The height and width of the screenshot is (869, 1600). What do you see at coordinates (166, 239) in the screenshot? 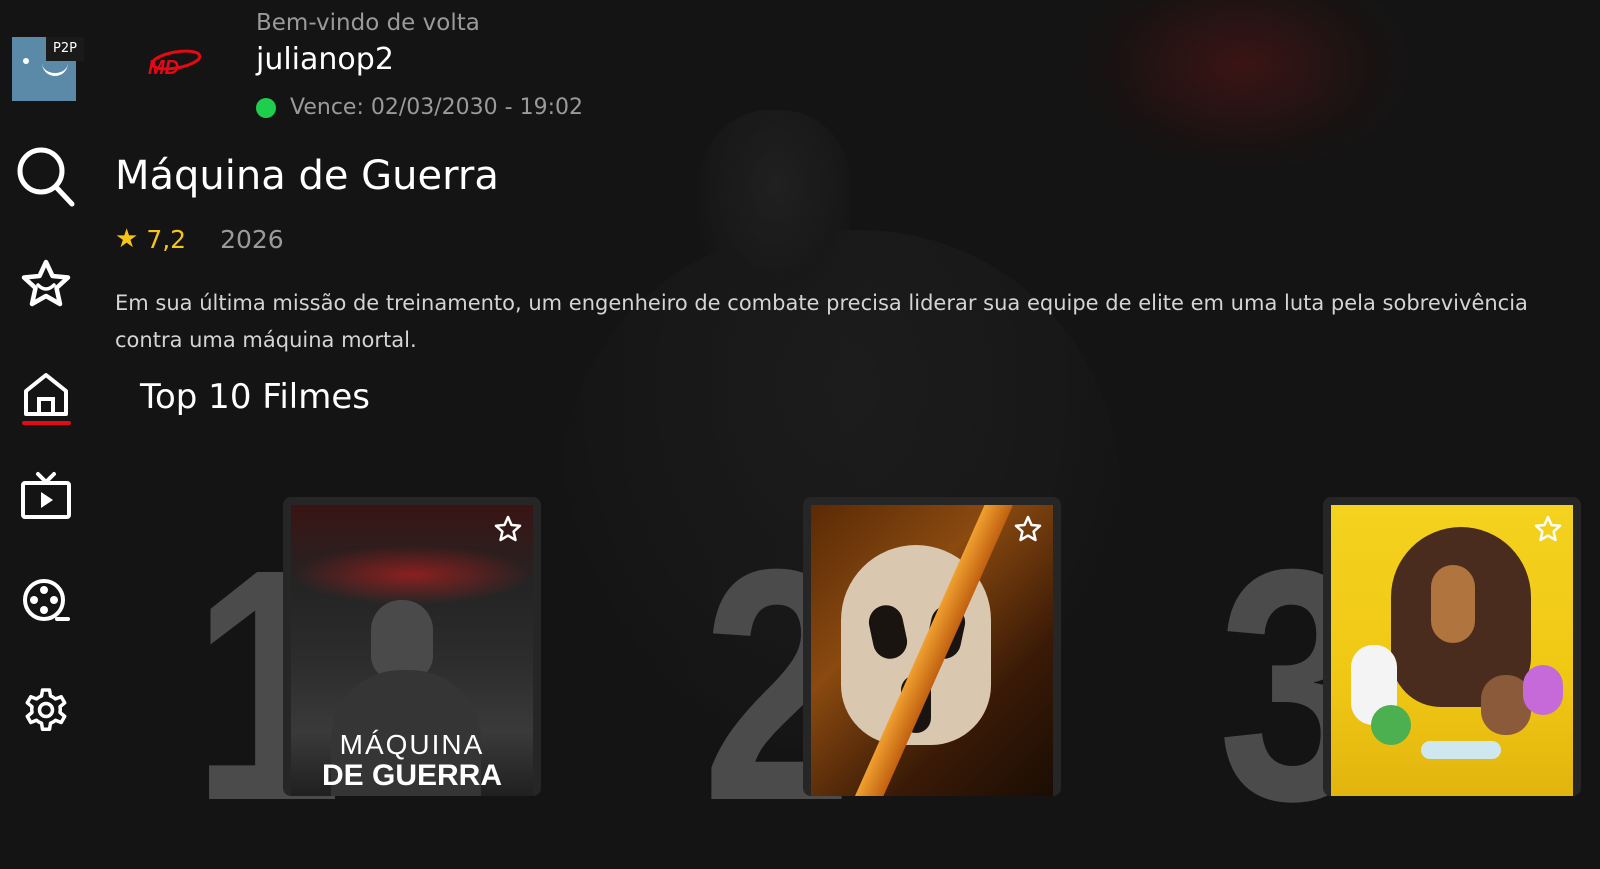
I see `hero-rating: 7,2` at bounding box center [166, 239].